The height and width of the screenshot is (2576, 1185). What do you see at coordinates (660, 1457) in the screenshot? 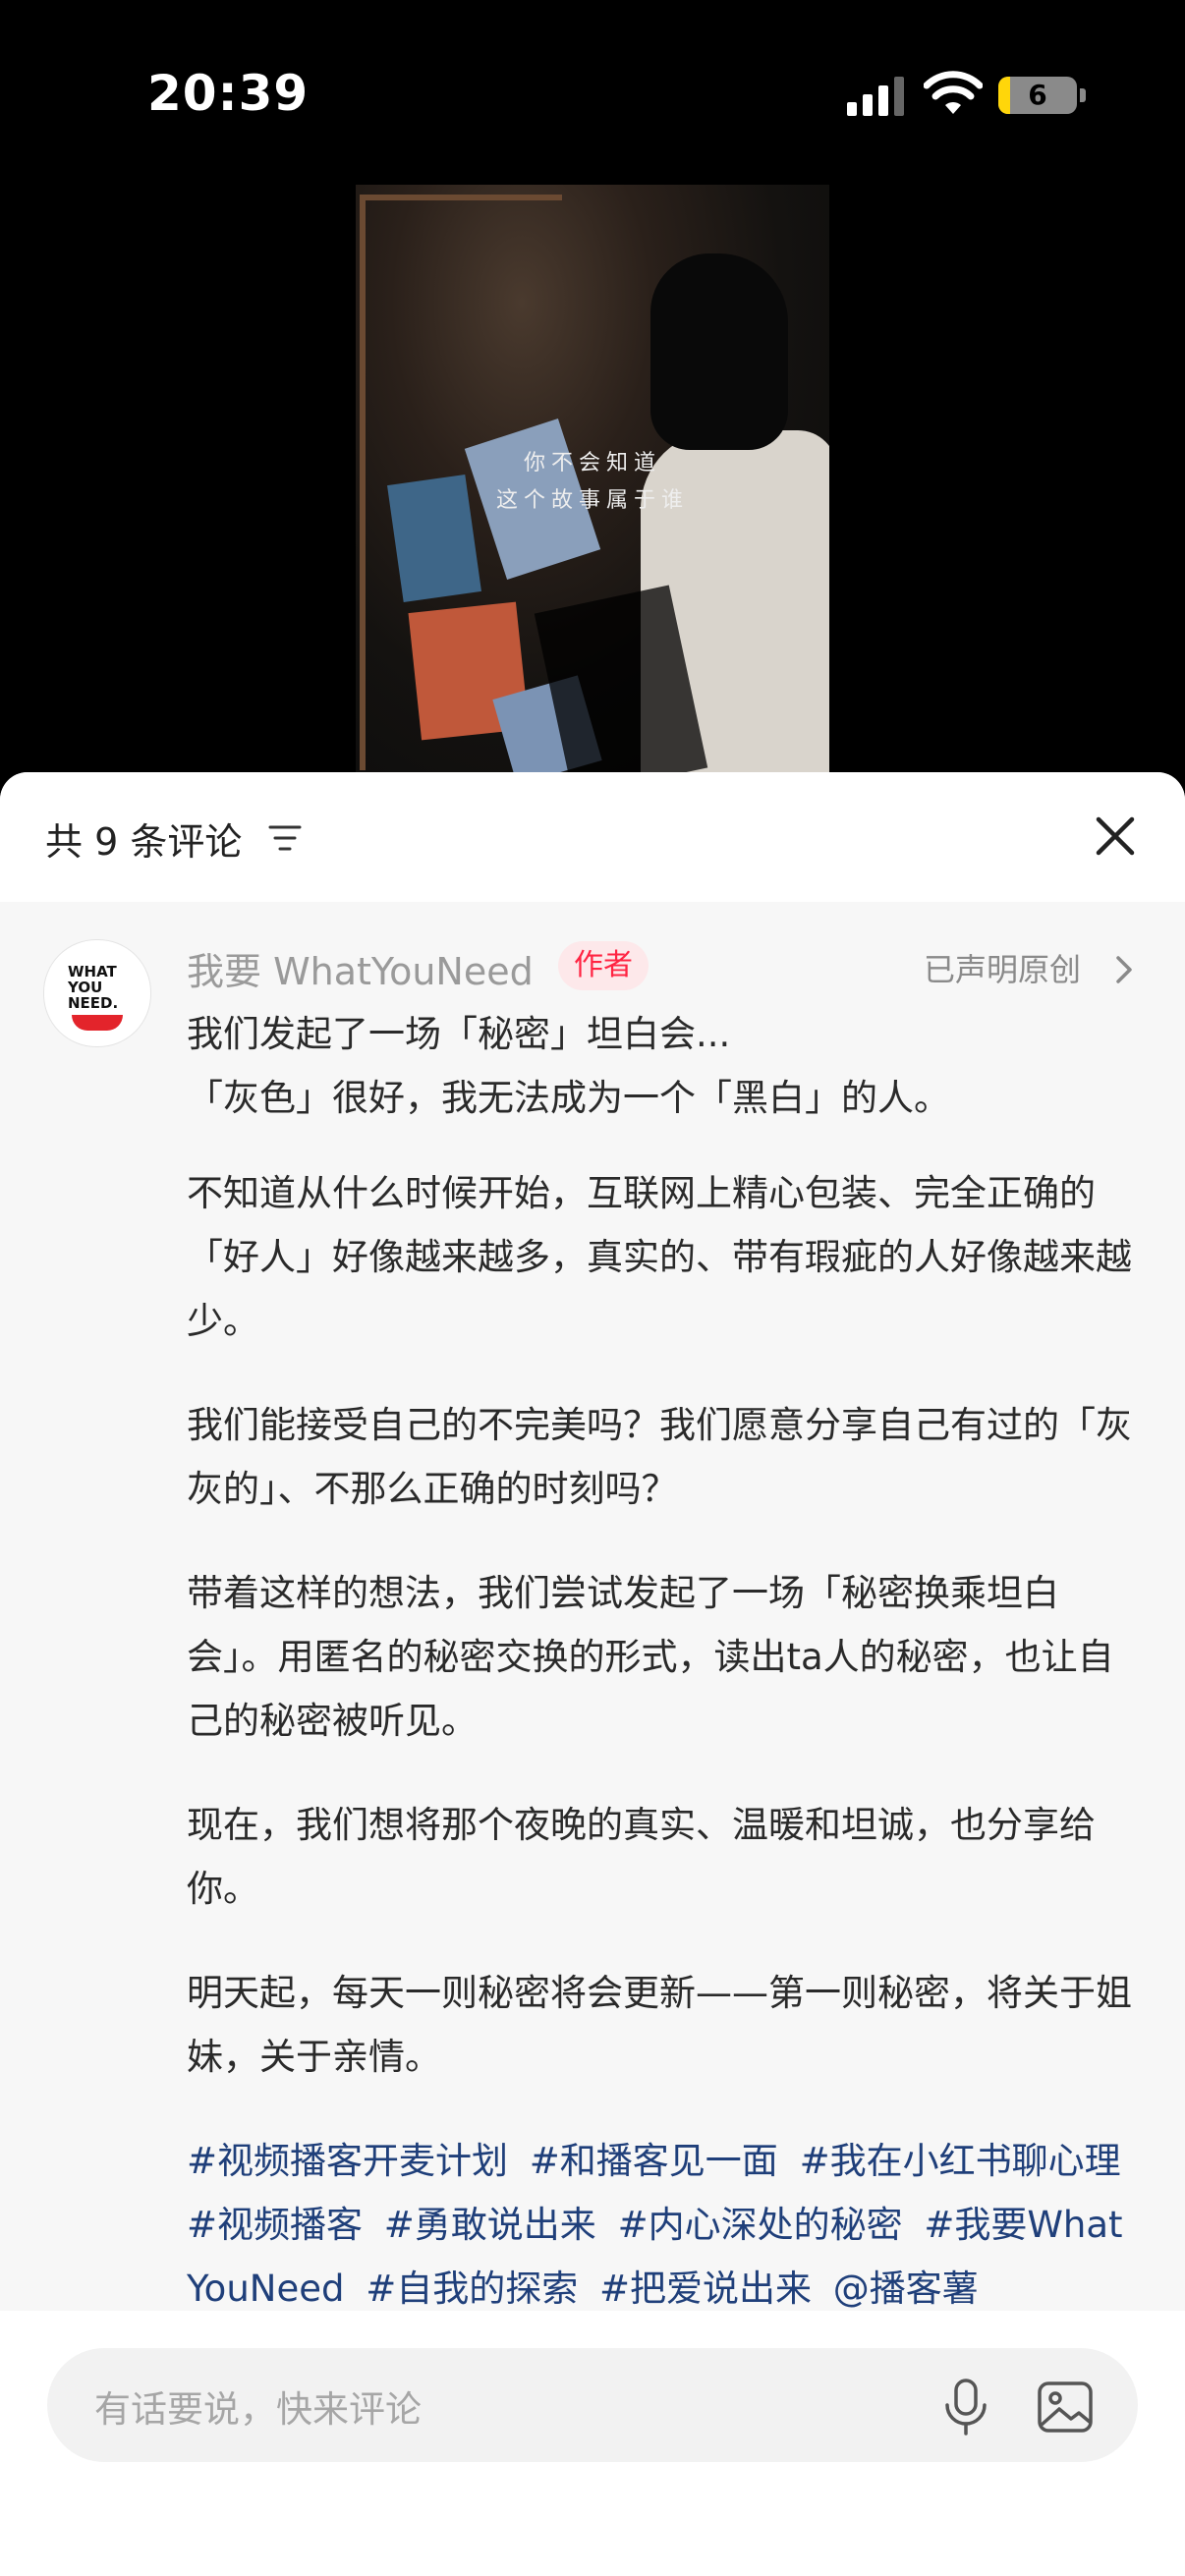
I see `comment-paragraph: 我们能接受自己的不完美吗？我们愿意分享自己有过的「灰灰的」、不那么正确的时刻吗？` at bounding box center [660, 1457].